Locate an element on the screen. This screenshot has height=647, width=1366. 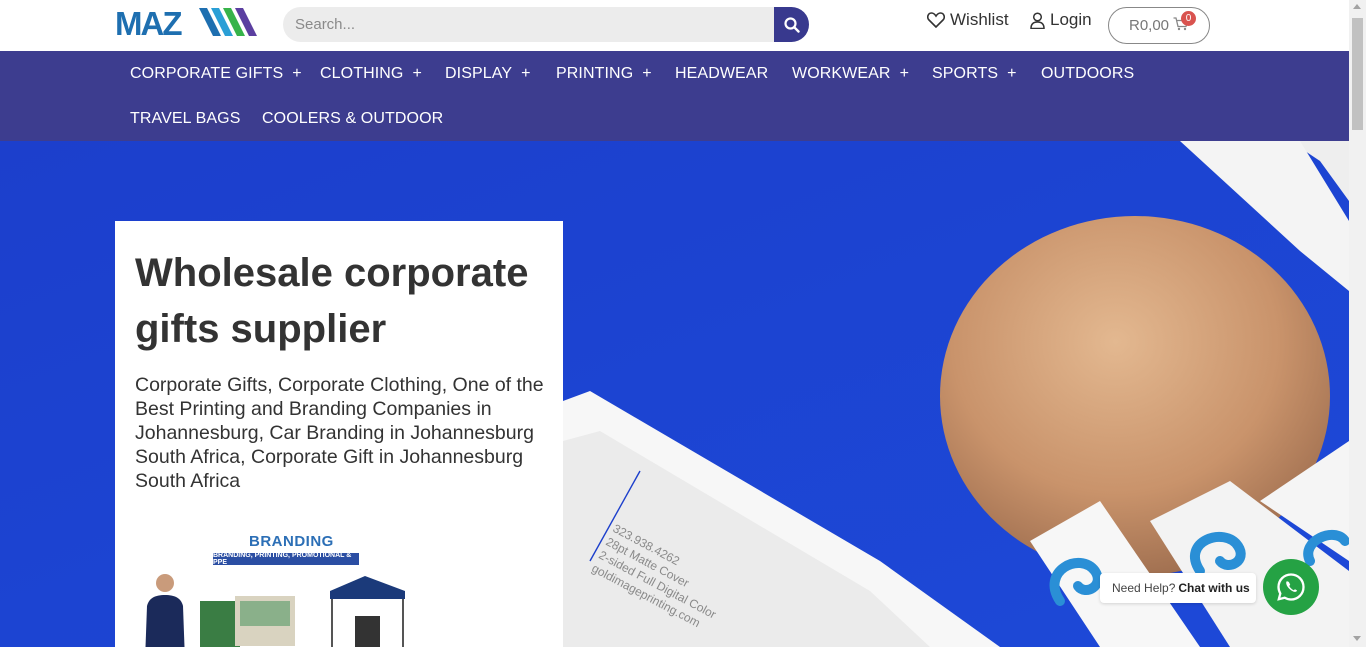
branding-title: BRANDING is located at coordinates (291, 541).